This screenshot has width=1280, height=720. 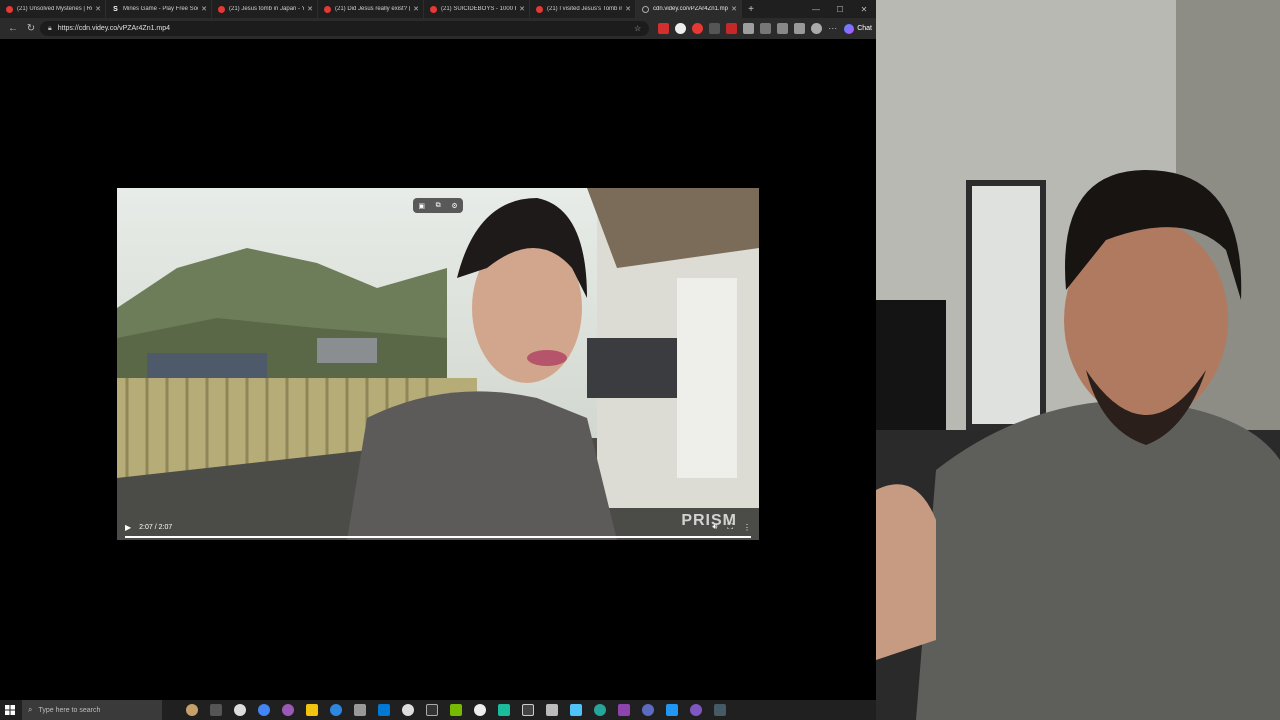 What do you see at coordinates (156, 527) in the screenshot?
I see `time-display: 2:07 / 2:07` at bounding box center [156, 527].